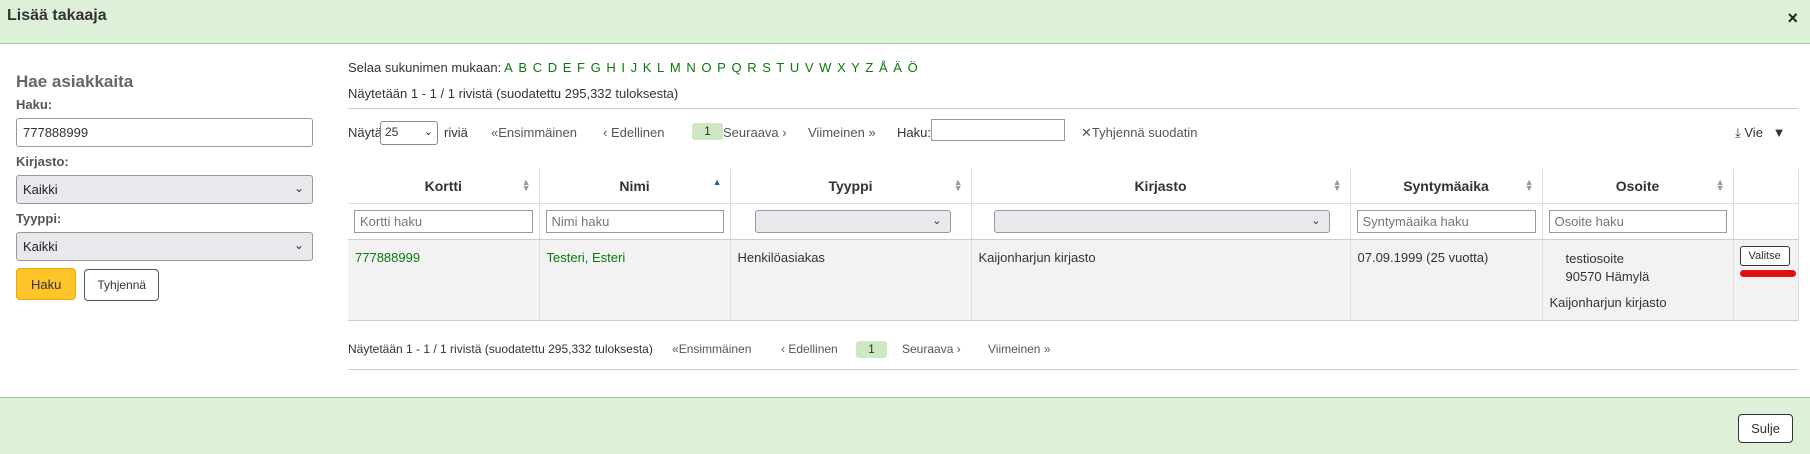  What do you see at coordinates (825, 67) in the screenshot?
I see `letter-link: W` at bounding box center [825, 67].